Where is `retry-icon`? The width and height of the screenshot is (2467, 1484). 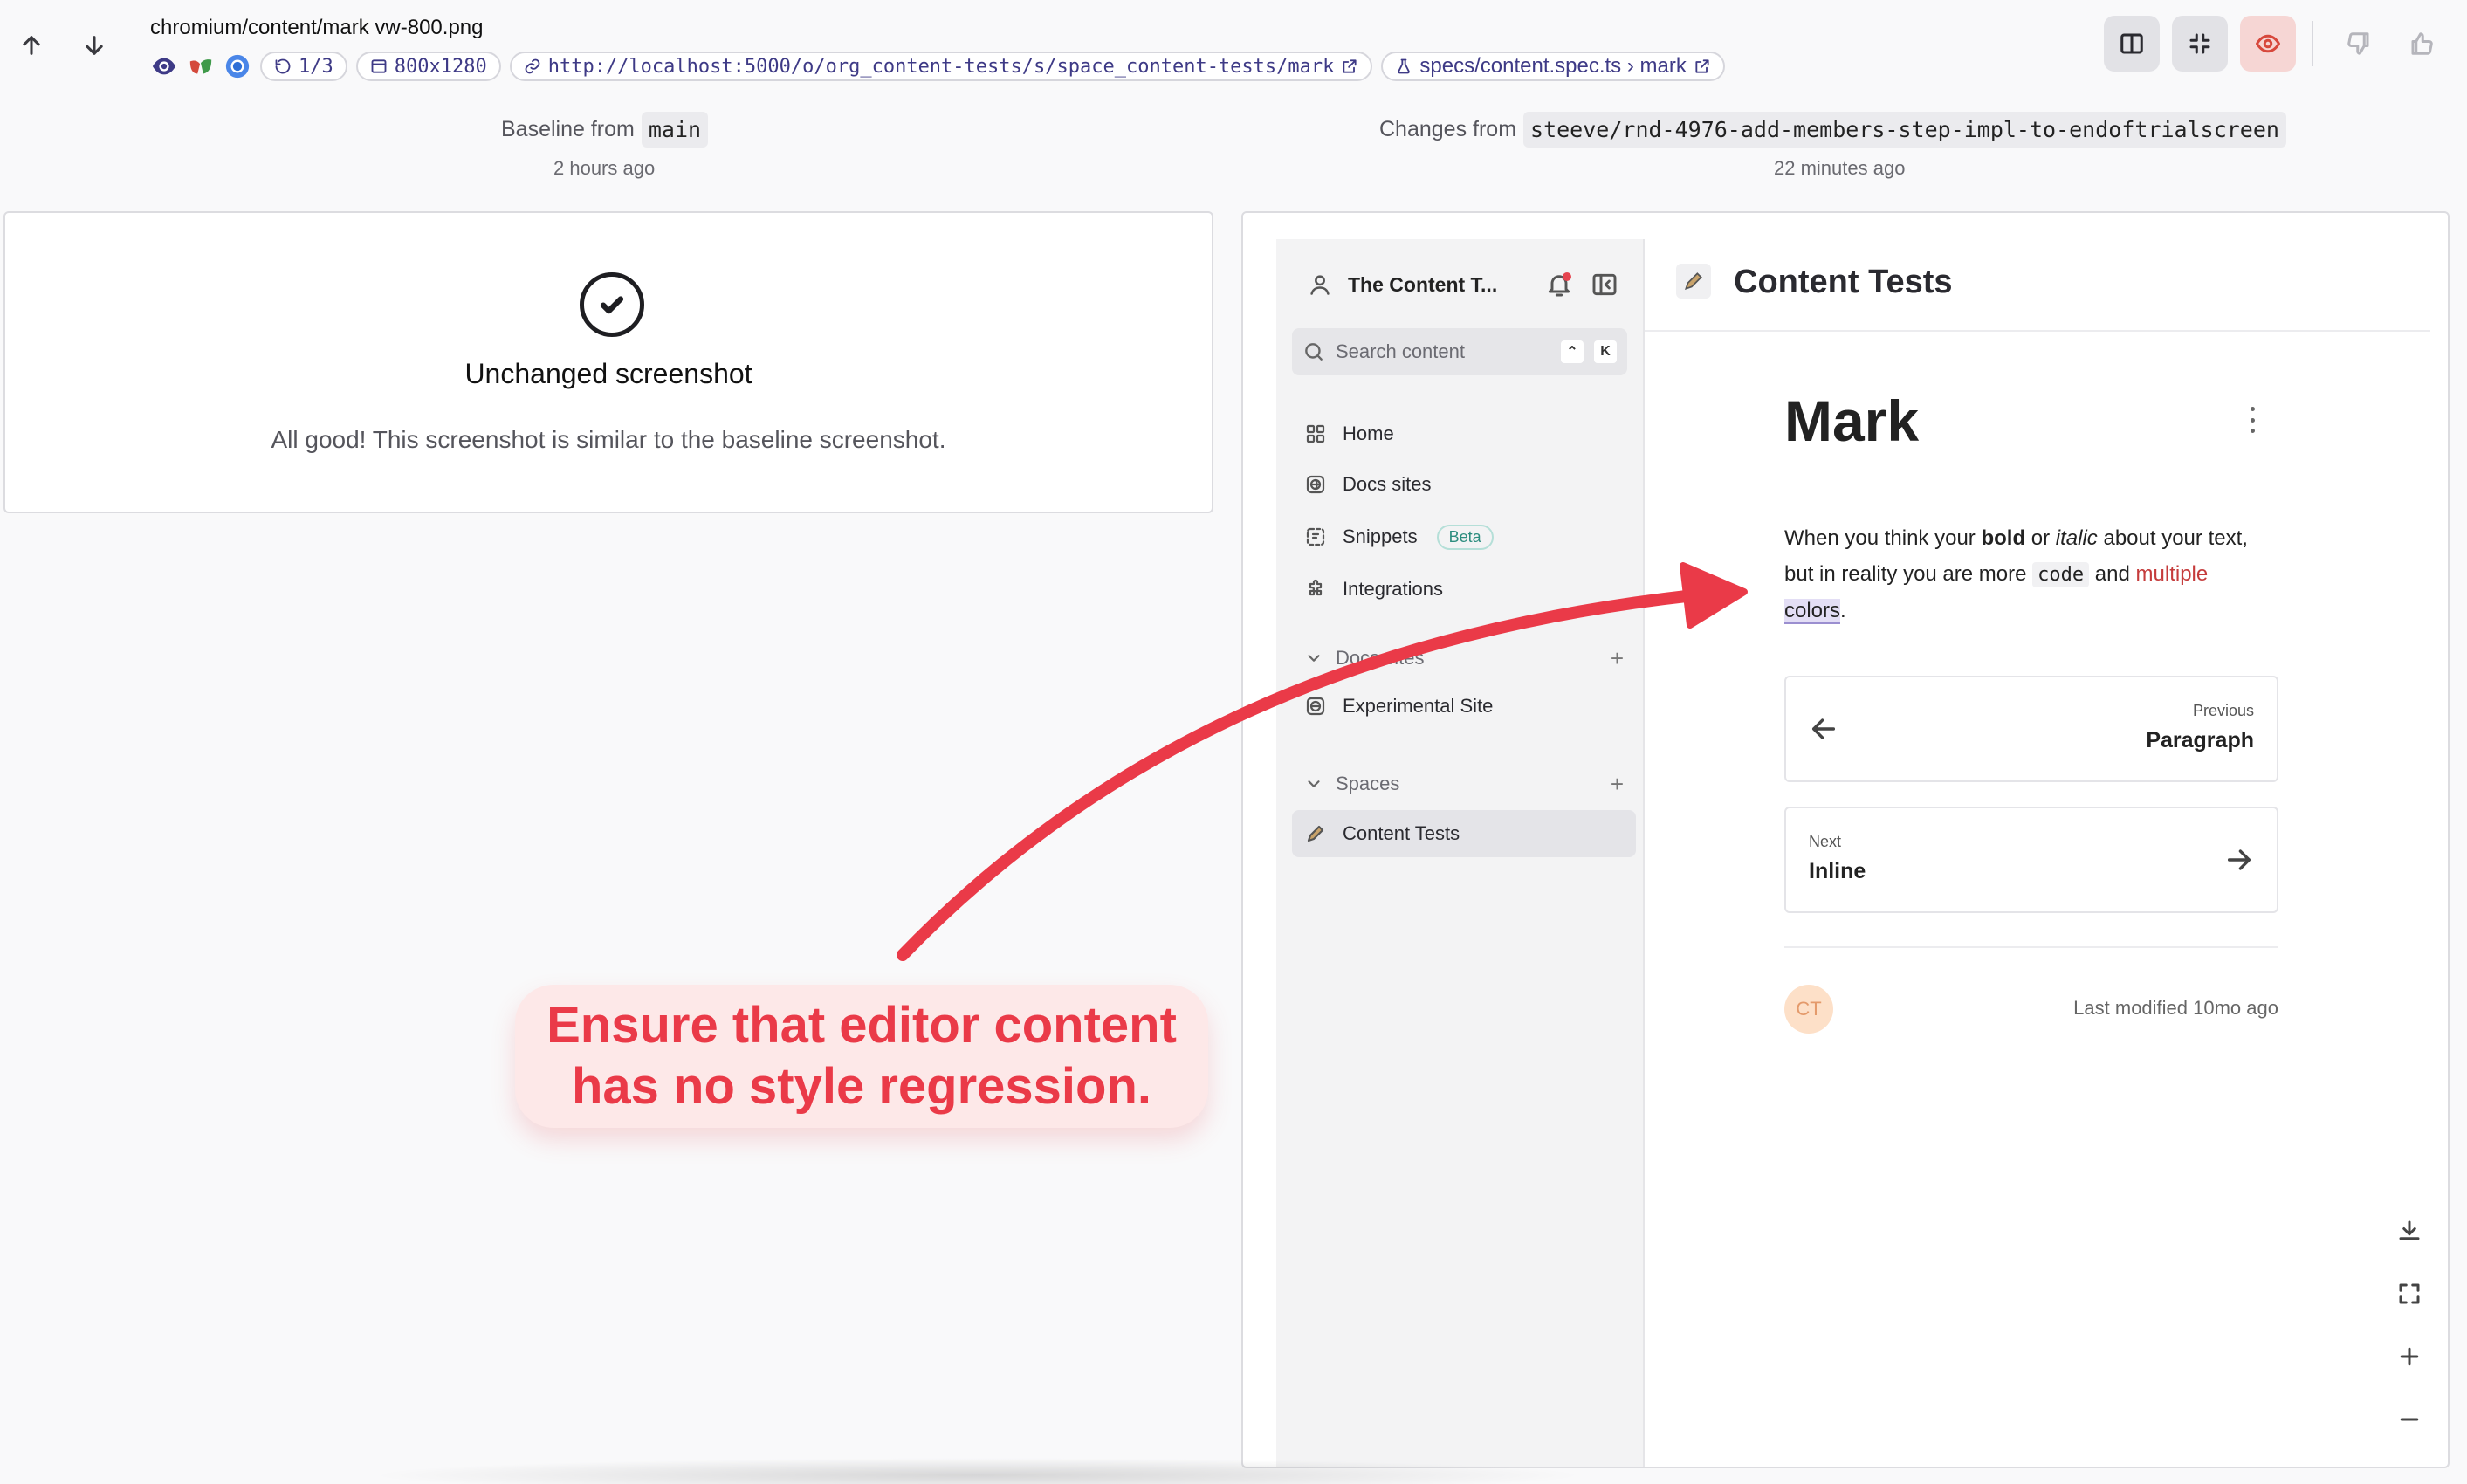 retry-icon is located at coordinates (283, 66).